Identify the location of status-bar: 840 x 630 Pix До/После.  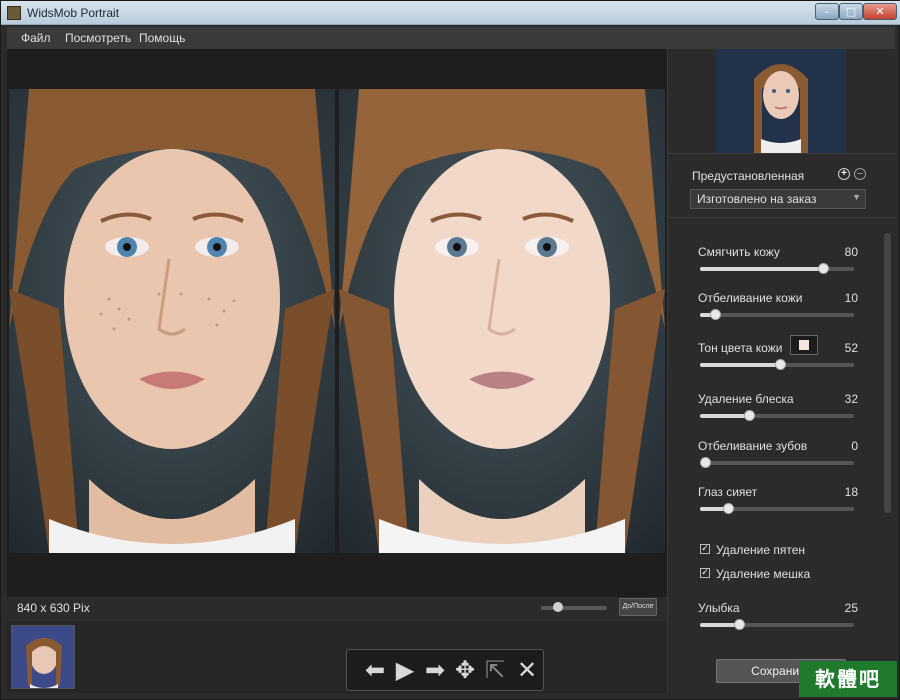
(337, 609).